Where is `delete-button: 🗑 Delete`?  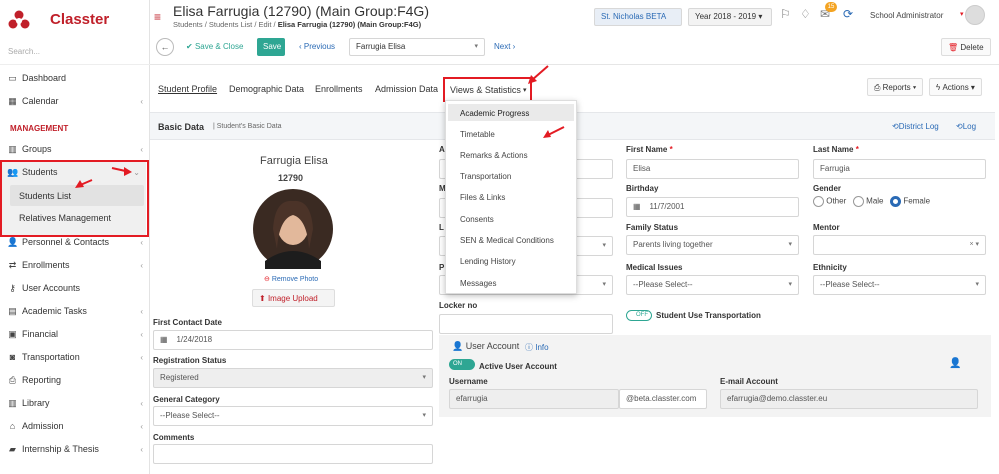 delete-button: 🗑 Delete is located at coordinates (966, 47).